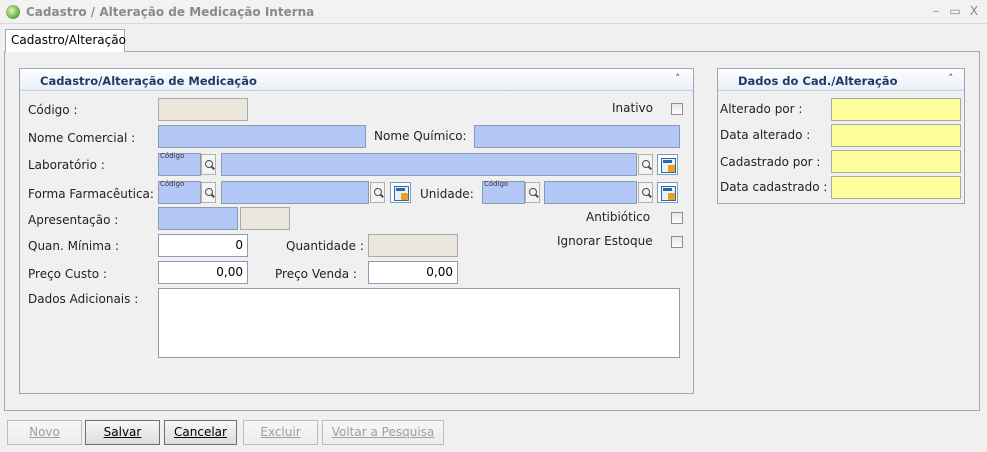 The image size is (987, 452). I want to click on data-cadastrado-field, so click(896, 187).